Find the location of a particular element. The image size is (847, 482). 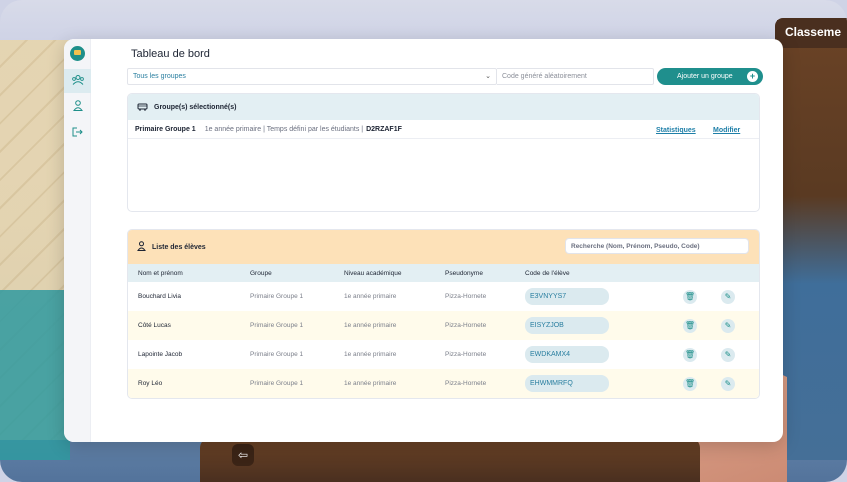

student-name: Côté Lucas is located at coordinates (154, 325).